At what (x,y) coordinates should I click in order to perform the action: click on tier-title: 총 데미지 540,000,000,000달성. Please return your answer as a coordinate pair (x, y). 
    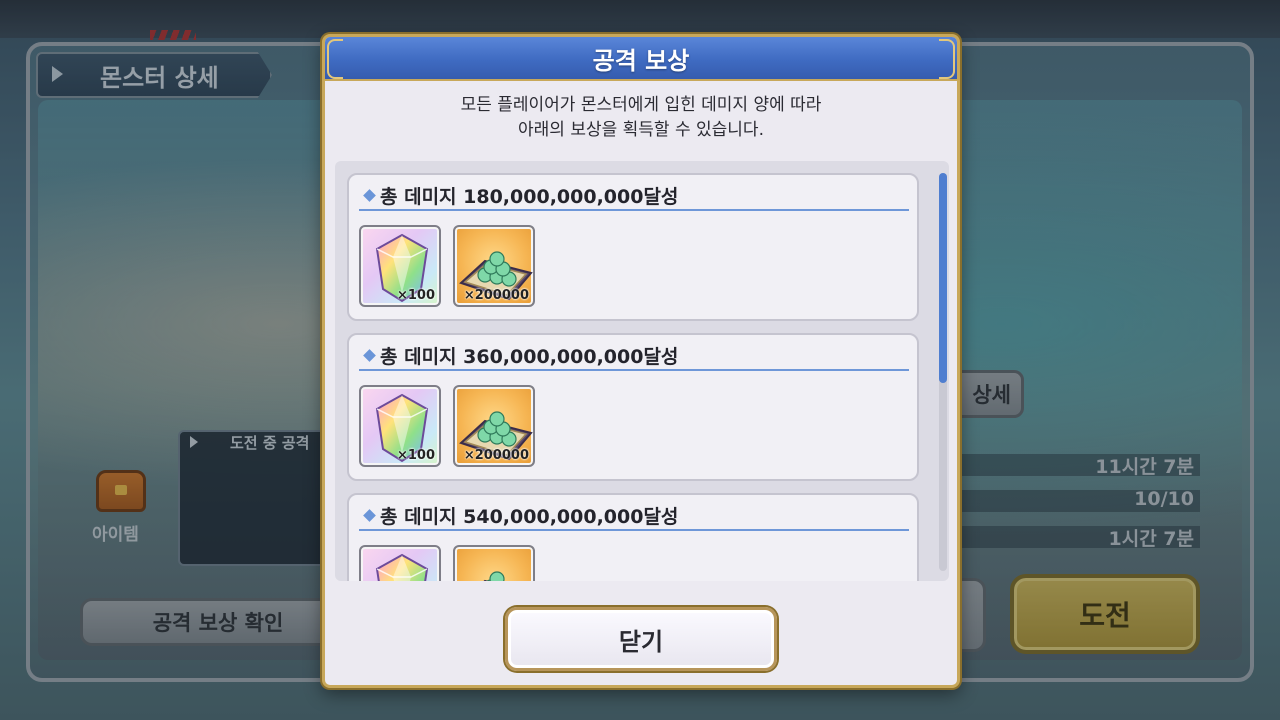
    Looking at the image, I should click on (529, 516).